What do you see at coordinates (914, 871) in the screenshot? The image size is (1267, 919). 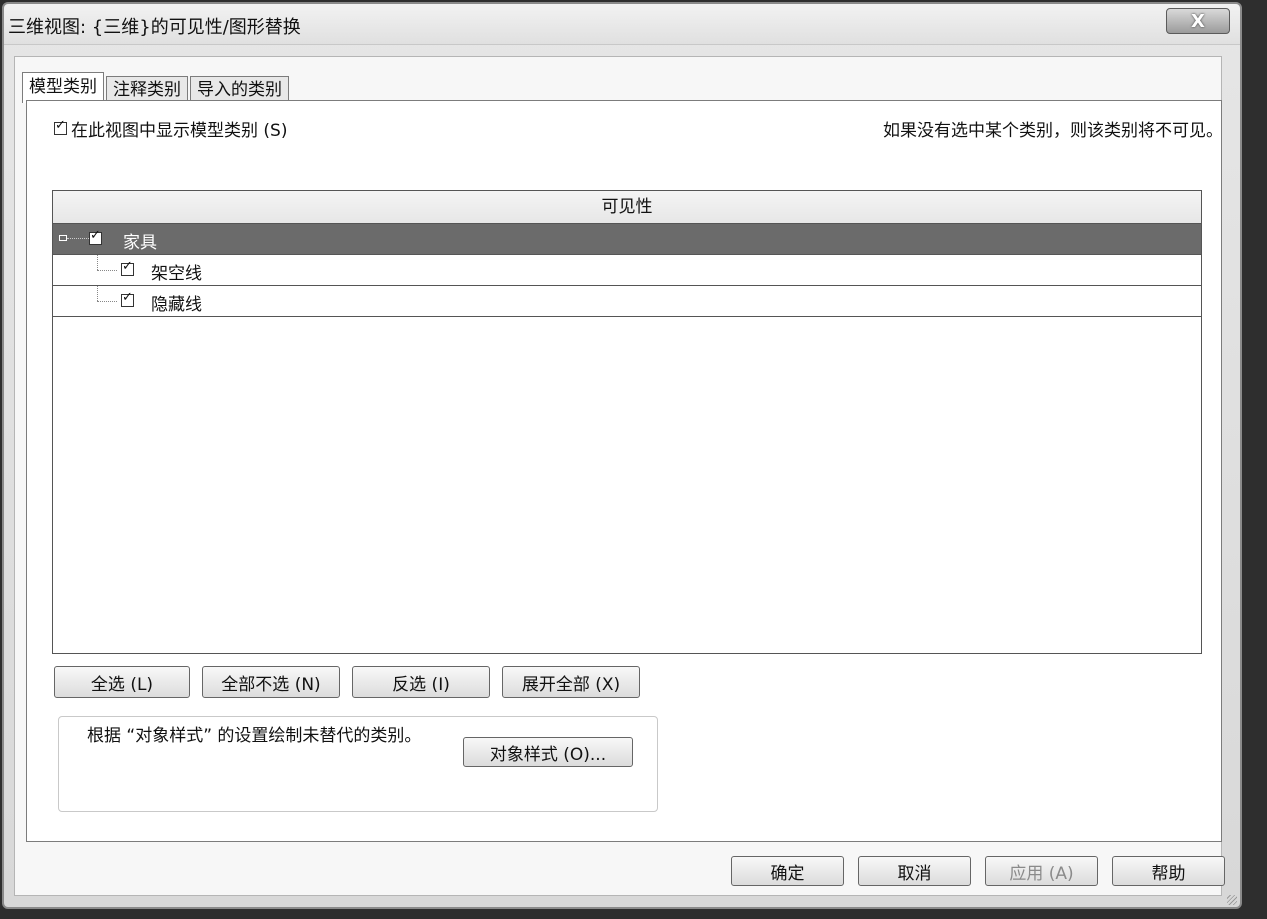 I see `cancel-button: 取消` at bounding box center [914, 871].